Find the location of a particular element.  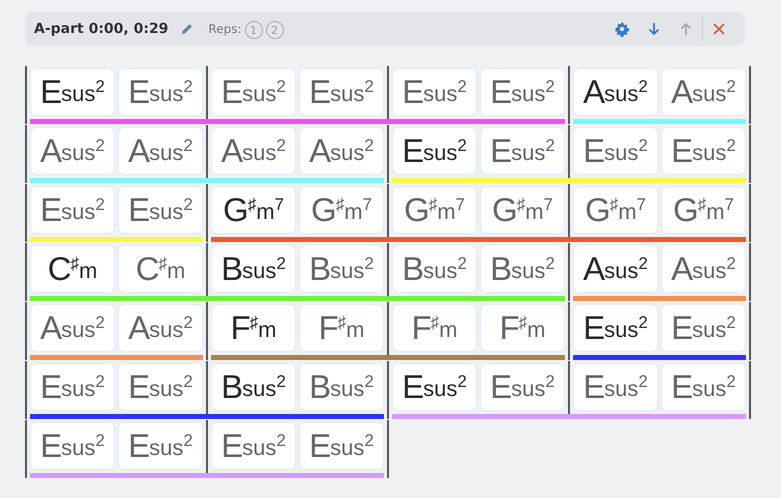

part-title: A-part 0:00, 0:29 is located at coordinates (101, 29).